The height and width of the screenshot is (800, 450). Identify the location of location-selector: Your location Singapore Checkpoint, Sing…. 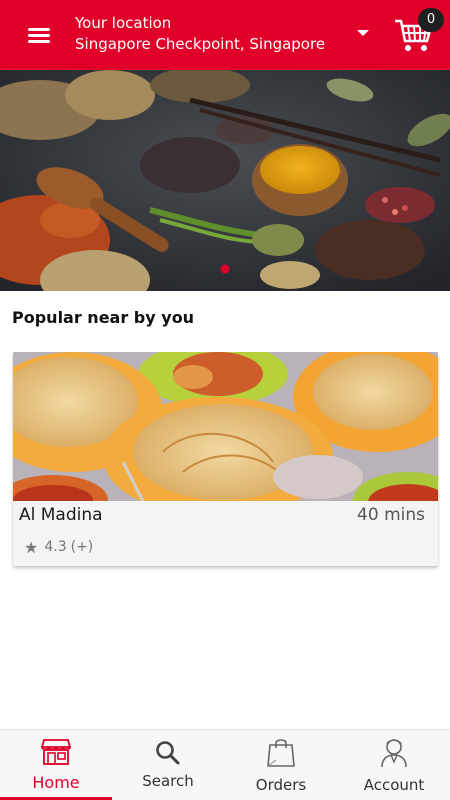
(210, 34).